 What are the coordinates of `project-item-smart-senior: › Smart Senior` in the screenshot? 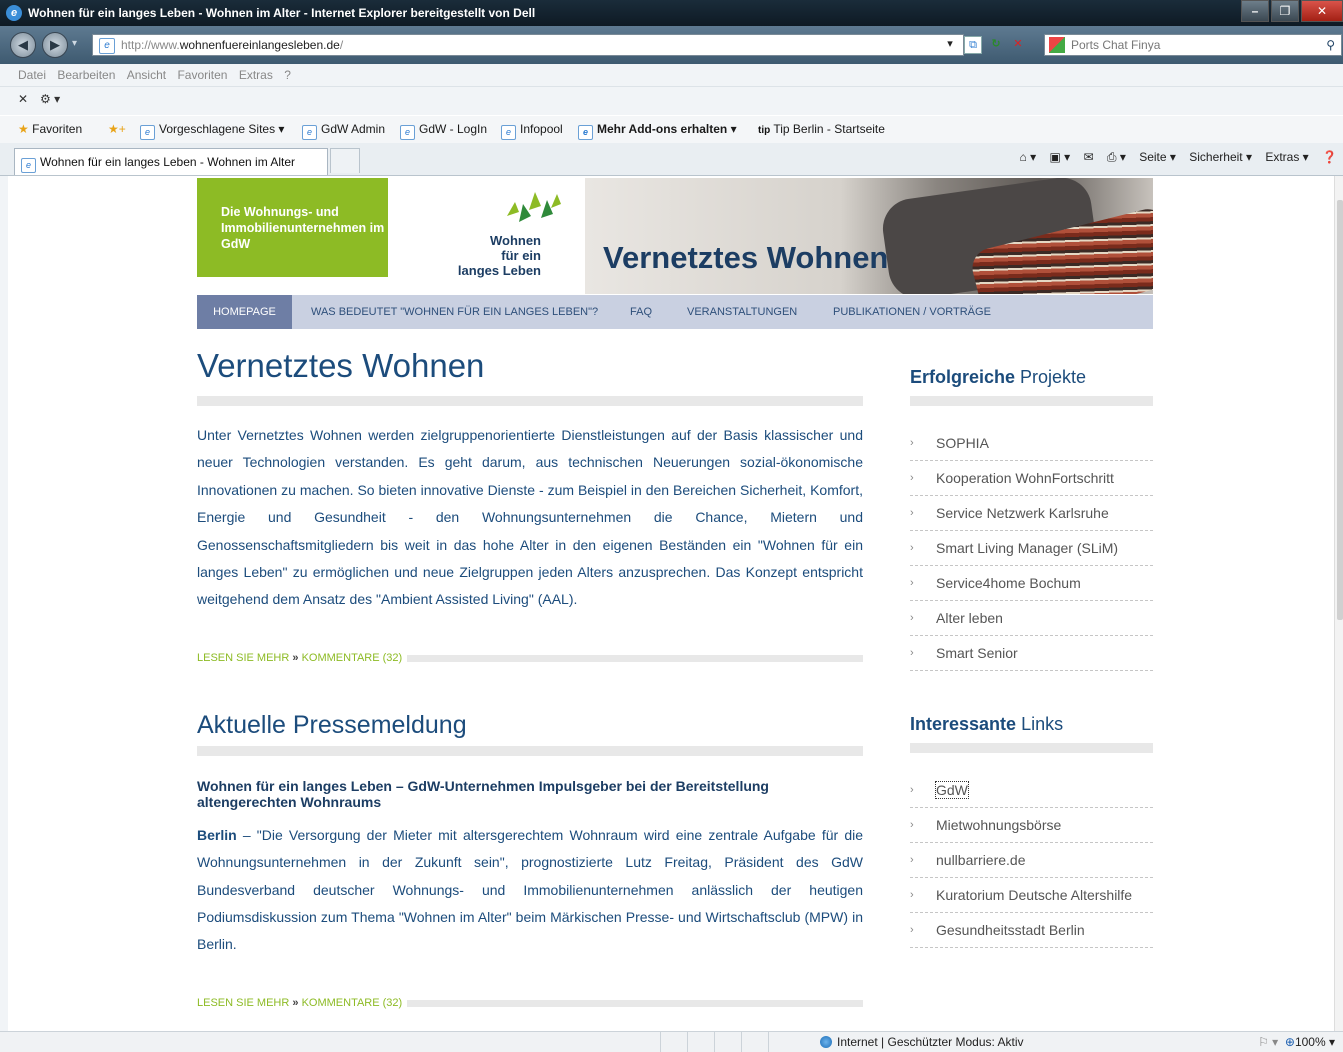 It's located at (1031, 653).